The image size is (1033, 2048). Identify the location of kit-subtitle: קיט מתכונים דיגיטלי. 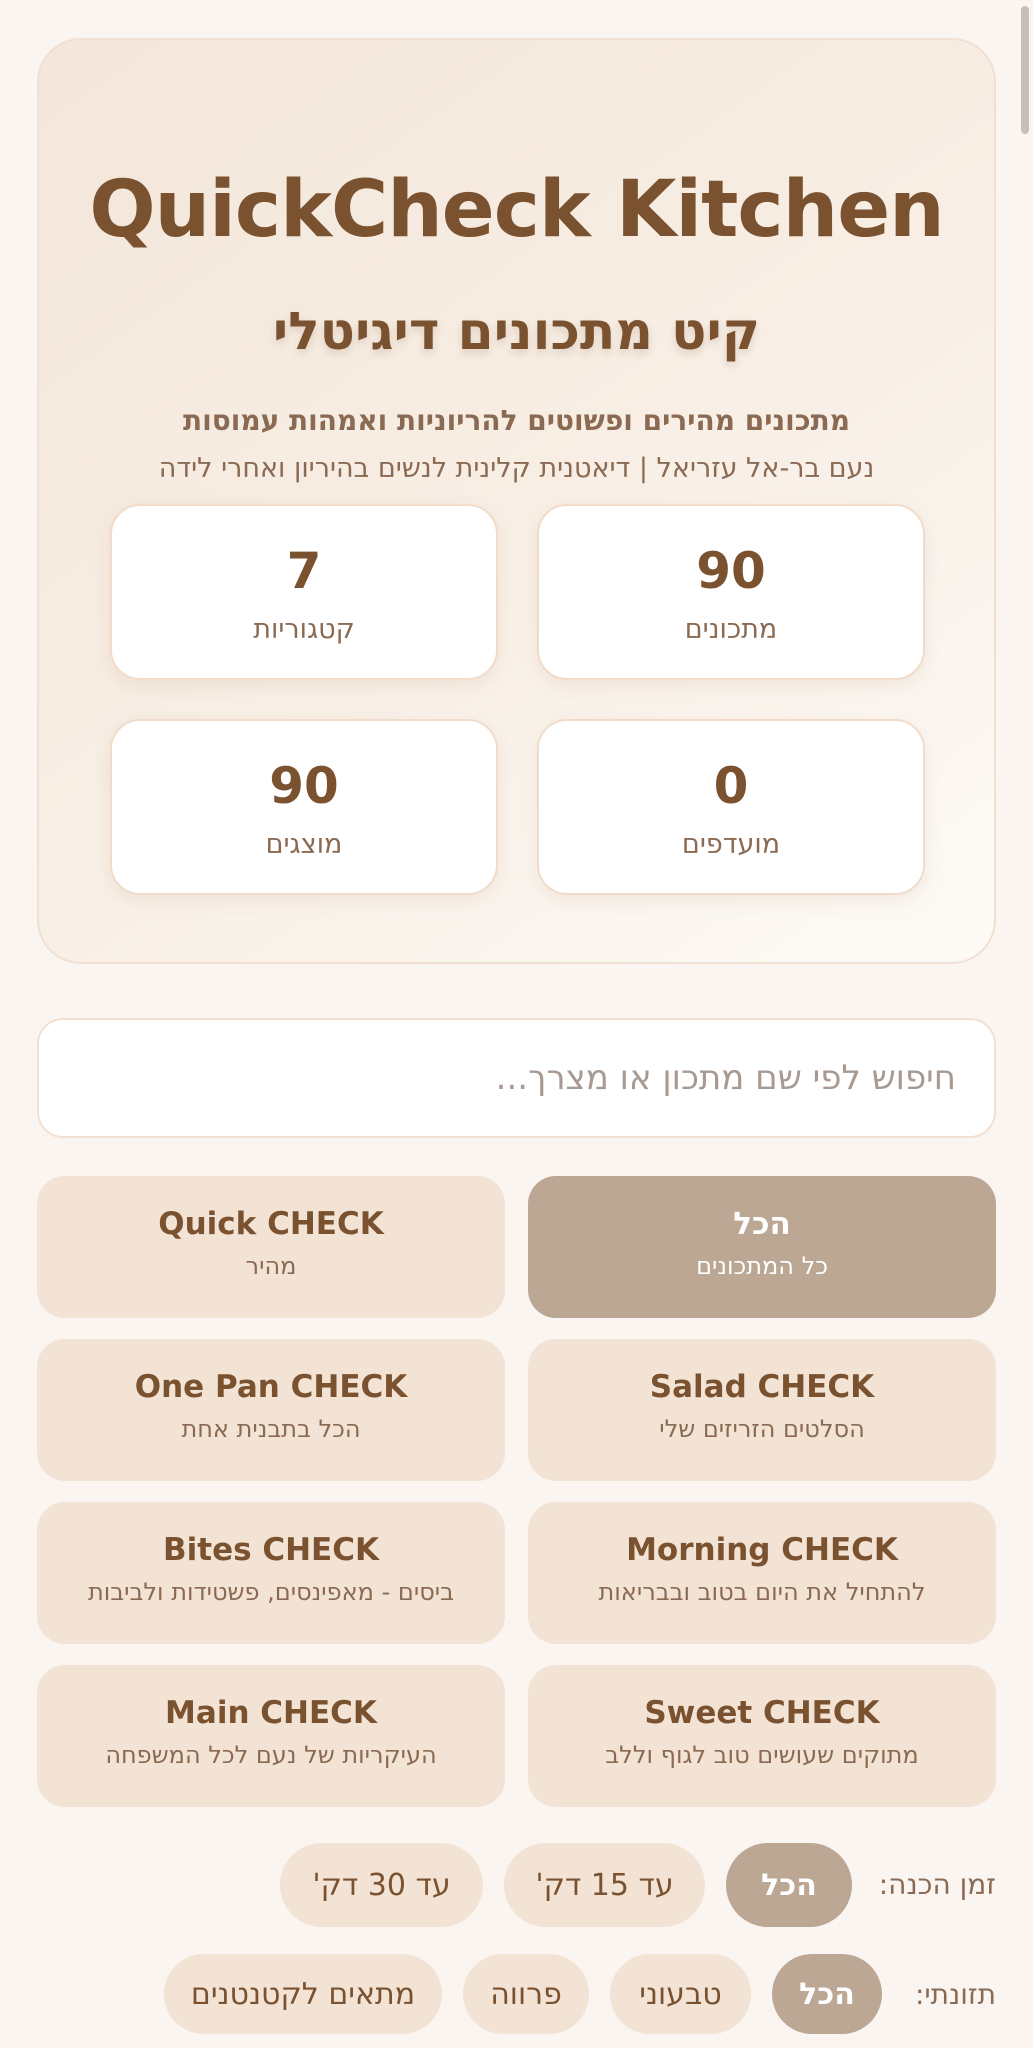
(516, 332).